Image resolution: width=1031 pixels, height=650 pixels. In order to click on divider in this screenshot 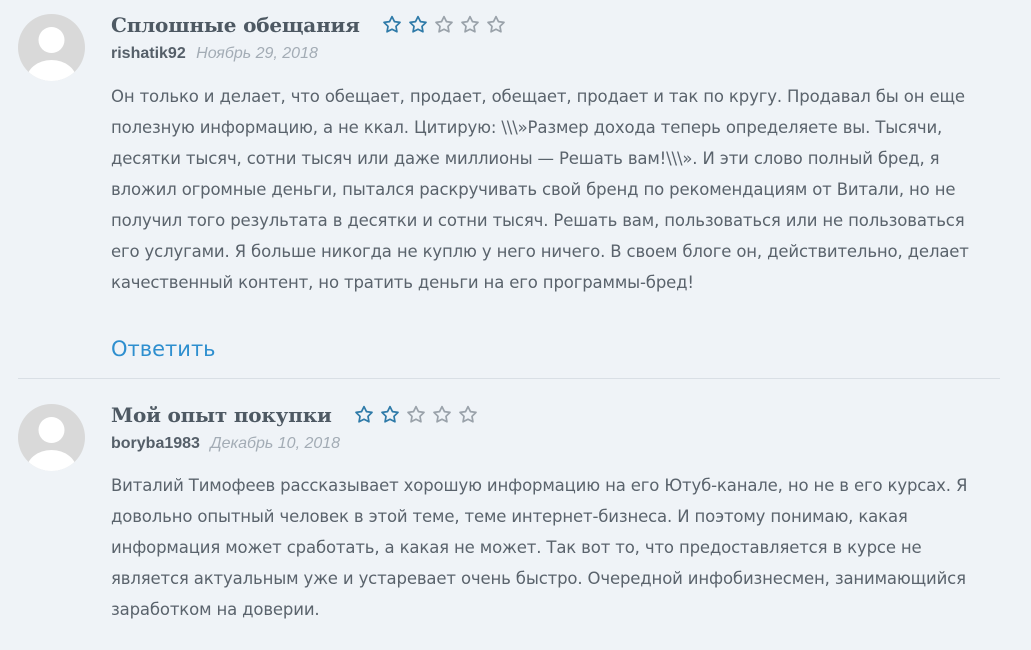, I will do `click(509, 378)`.